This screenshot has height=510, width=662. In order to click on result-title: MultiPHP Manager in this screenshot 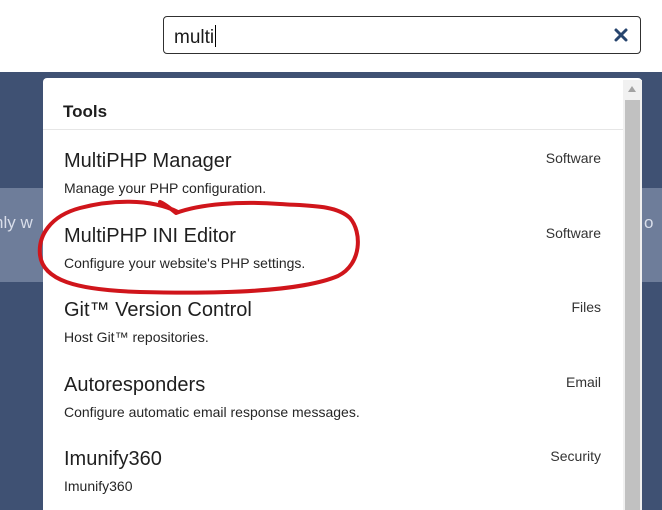, I will do `click(148, 161)`.